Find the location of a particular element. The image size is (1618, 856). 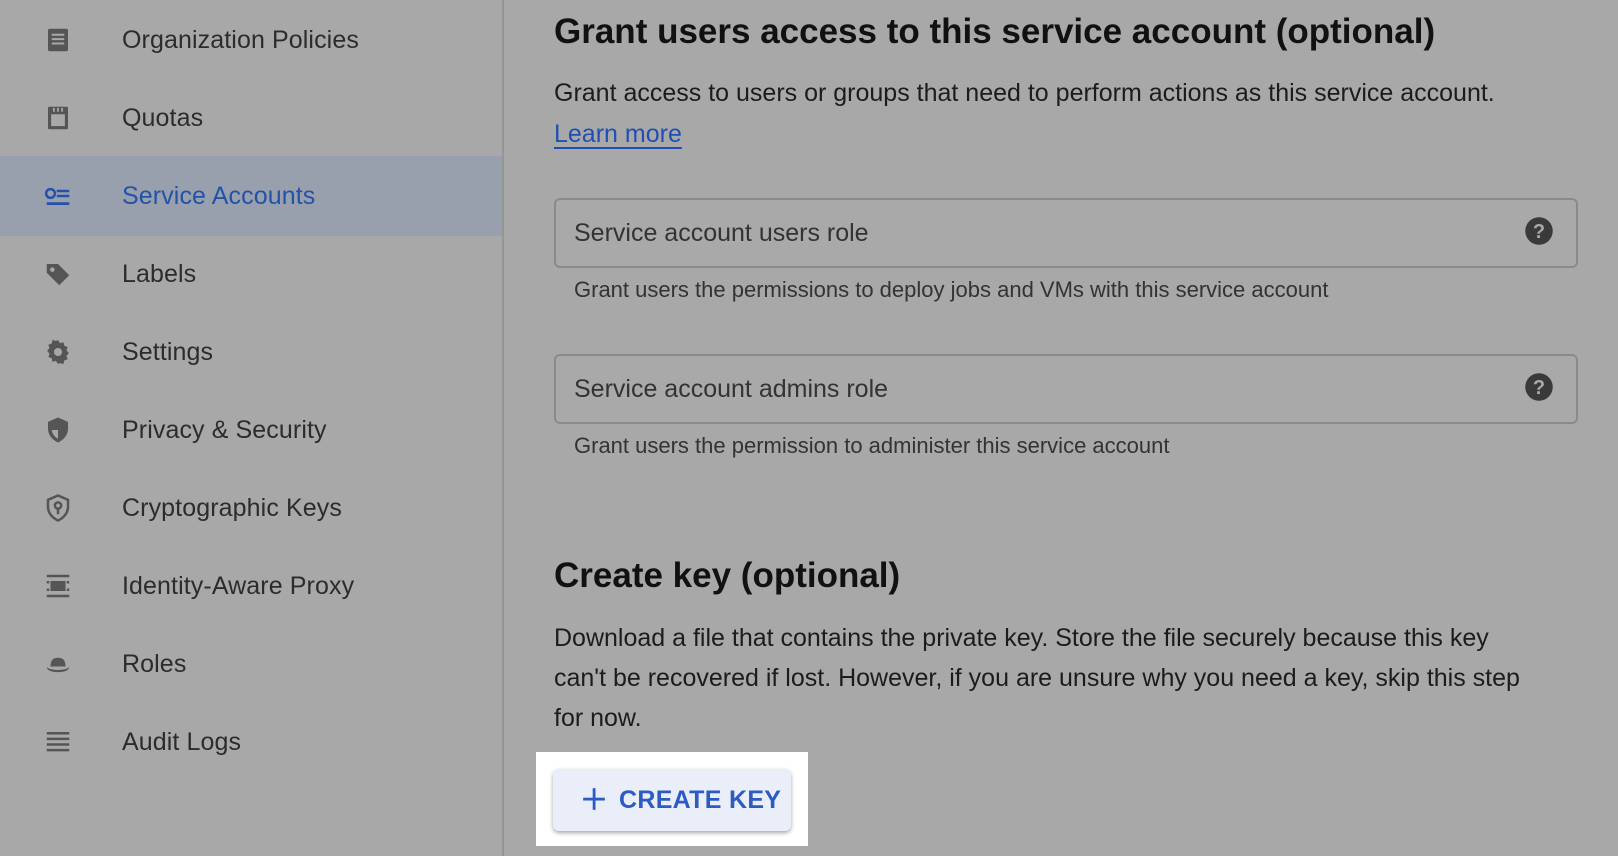

sidebar-item-label: Audit Logs is located at coordinates (182, 741).